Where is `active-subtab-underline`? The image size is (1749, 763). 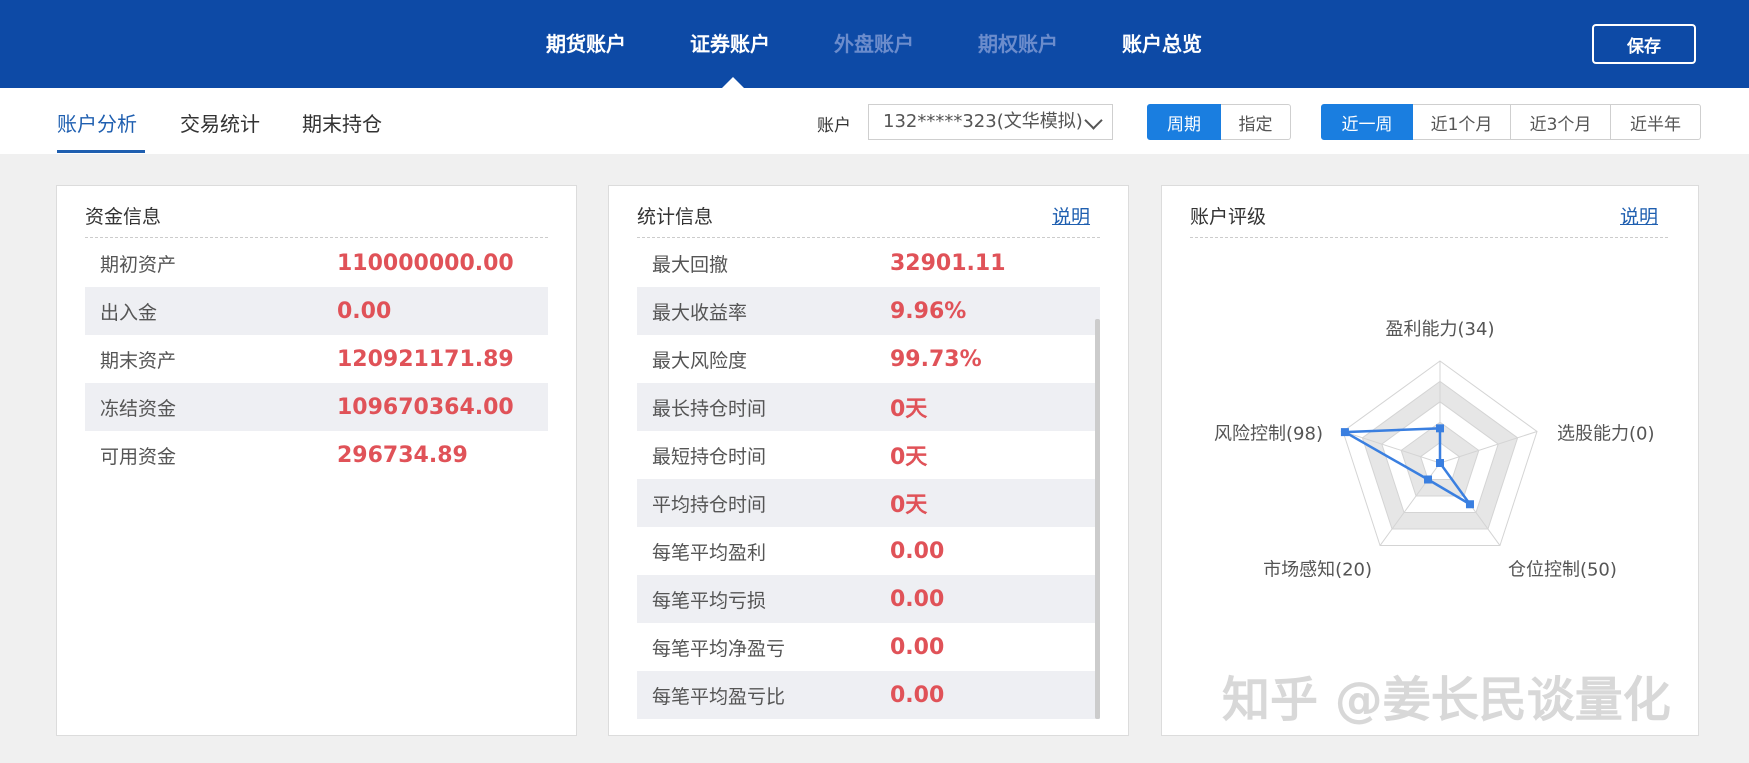
active-subtab-underline is located at coordinates (101, 151).